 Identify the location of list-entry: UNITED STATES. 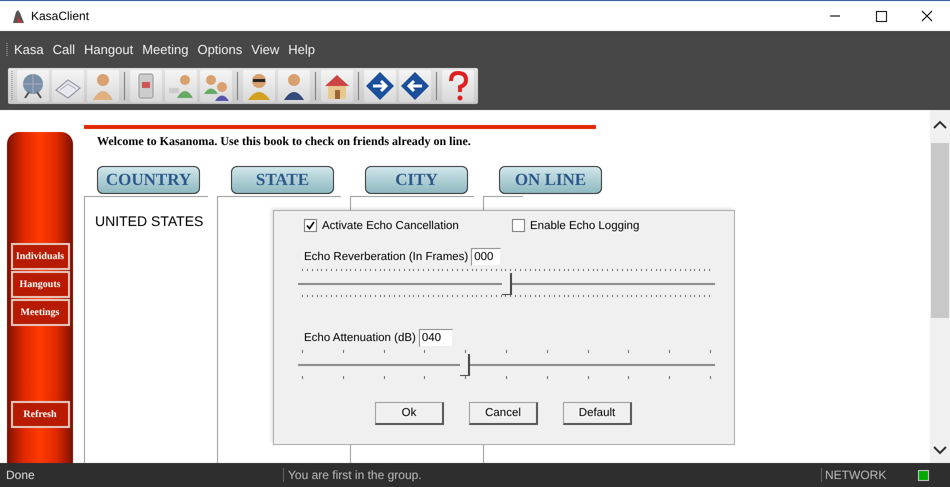
(151, 221).